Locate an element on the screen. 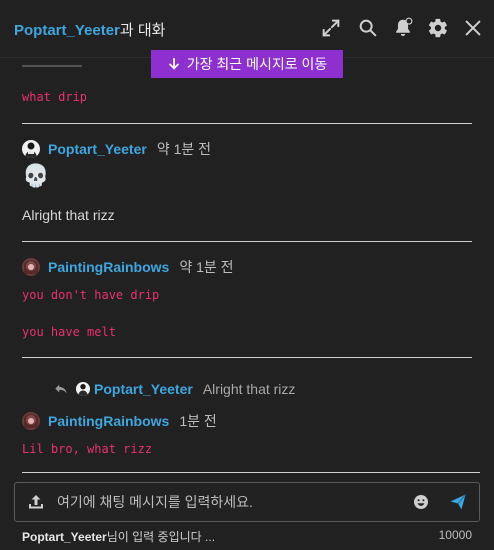 The height and width of the screenshot is (550, 494). reply-arrow-icon is located at coordinates (61, 389).